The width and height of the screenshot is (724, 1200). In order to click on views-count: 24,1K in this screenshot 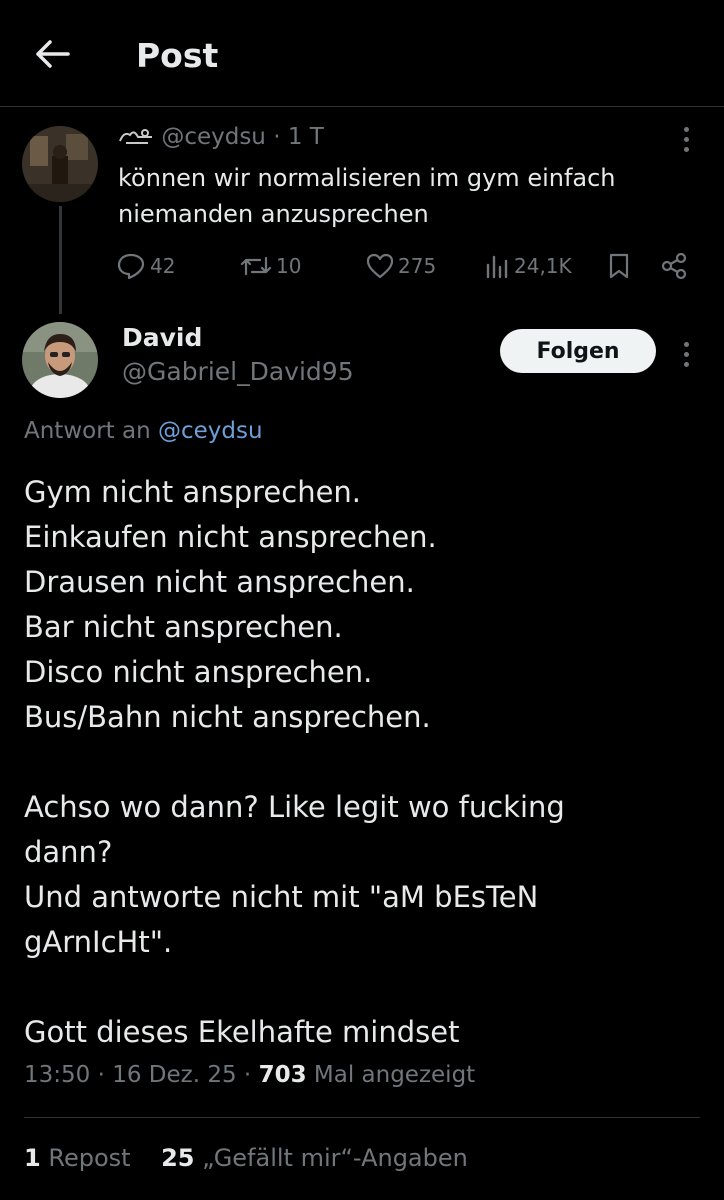, I will do `click(543, 266)`.